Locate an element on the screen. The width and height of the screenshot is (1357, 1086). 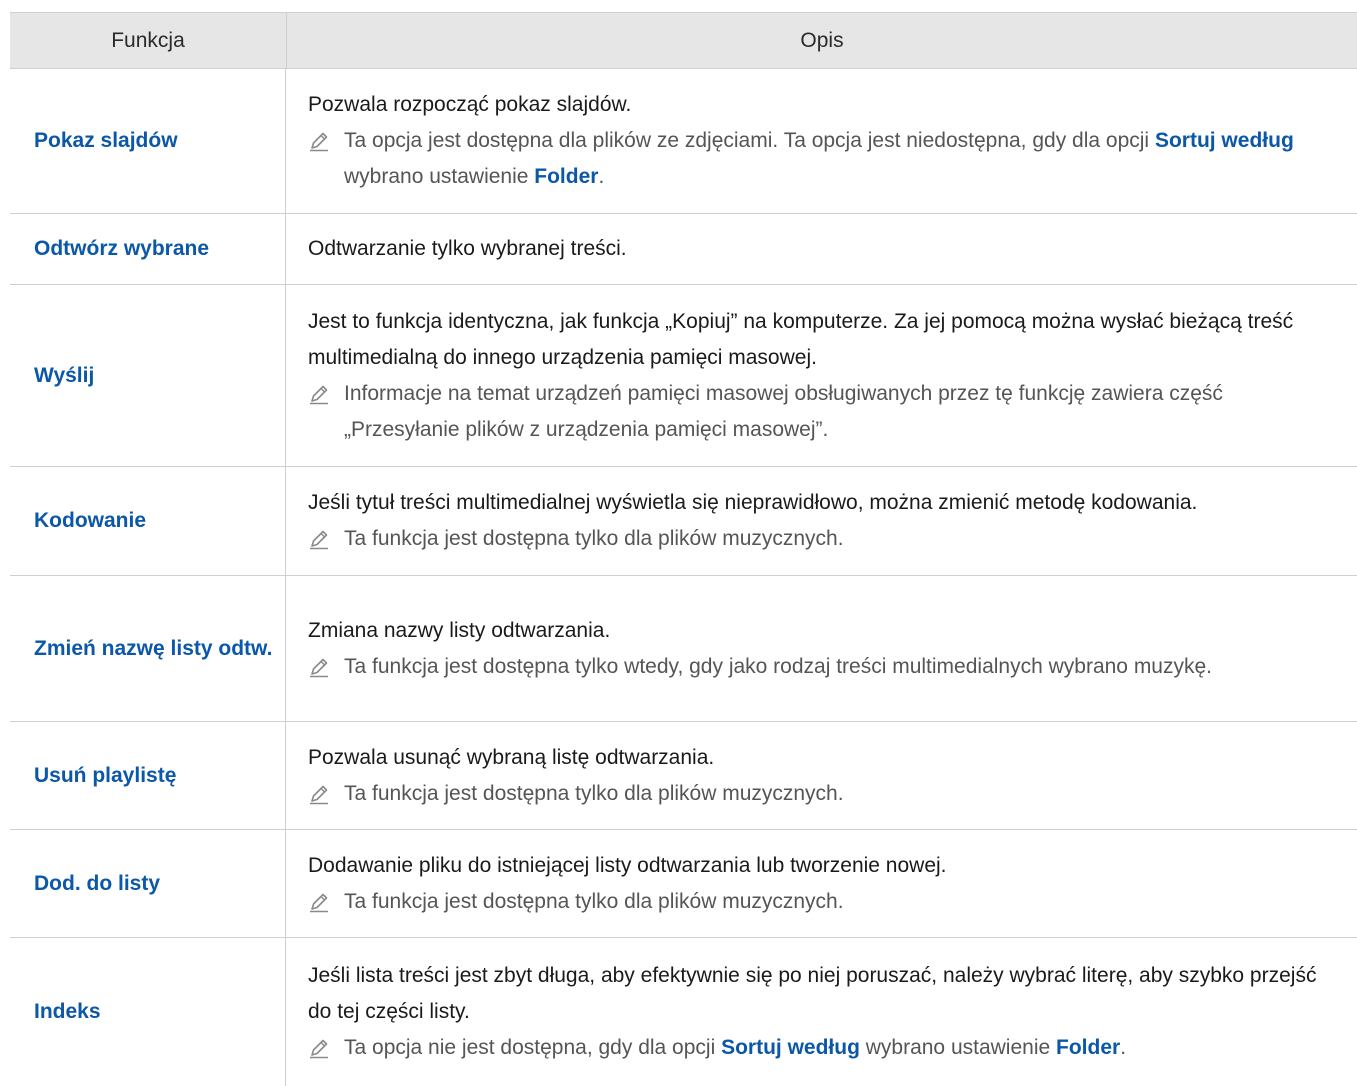
header-funkcja: Funkcja is located at coordinates (148, 40).